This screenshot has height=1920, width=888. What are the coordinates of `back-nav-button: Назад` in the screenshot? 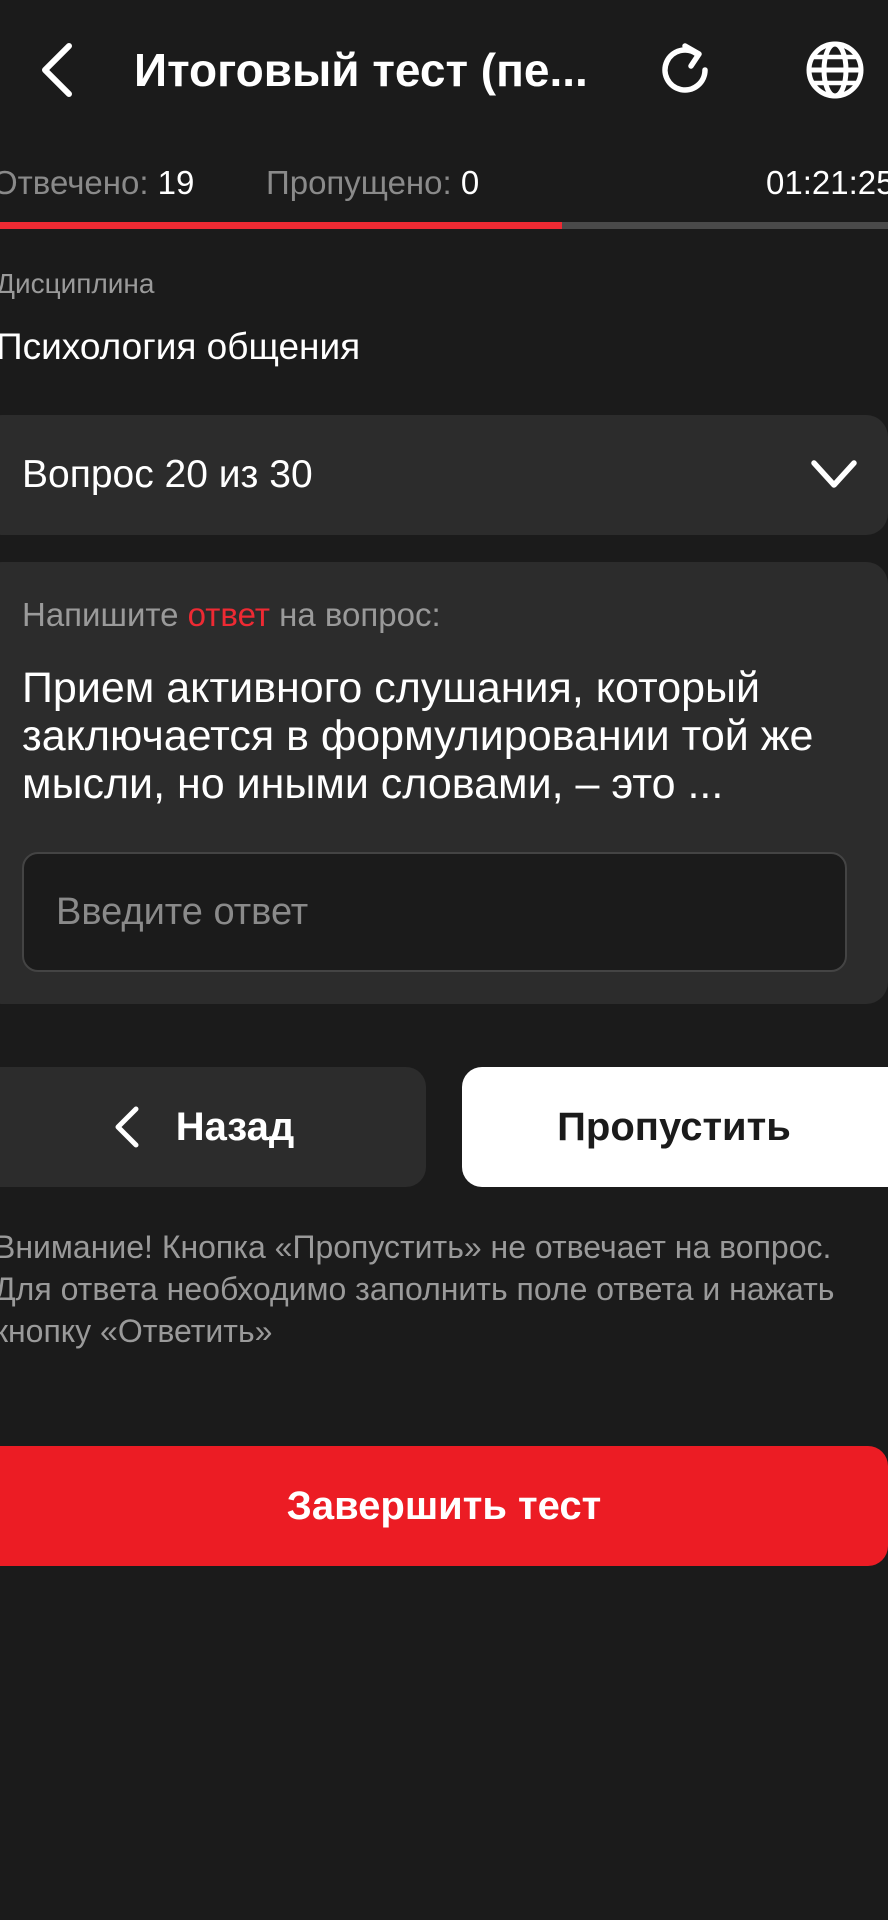 It's located at (213, 1127).